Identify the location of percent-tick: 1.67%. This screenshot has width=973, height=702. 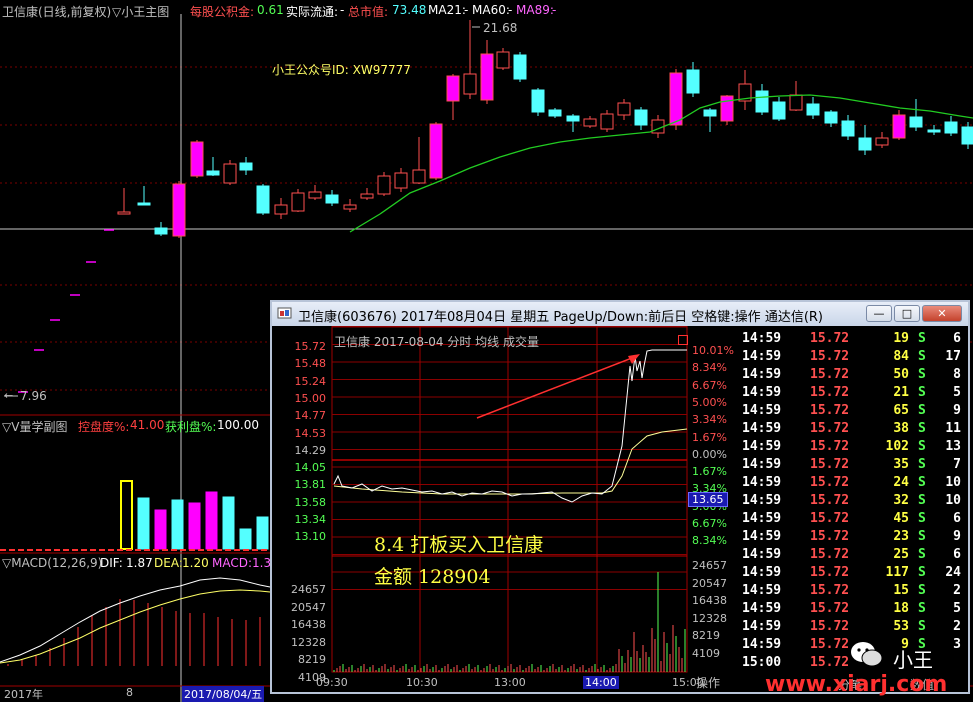
(709, 472).